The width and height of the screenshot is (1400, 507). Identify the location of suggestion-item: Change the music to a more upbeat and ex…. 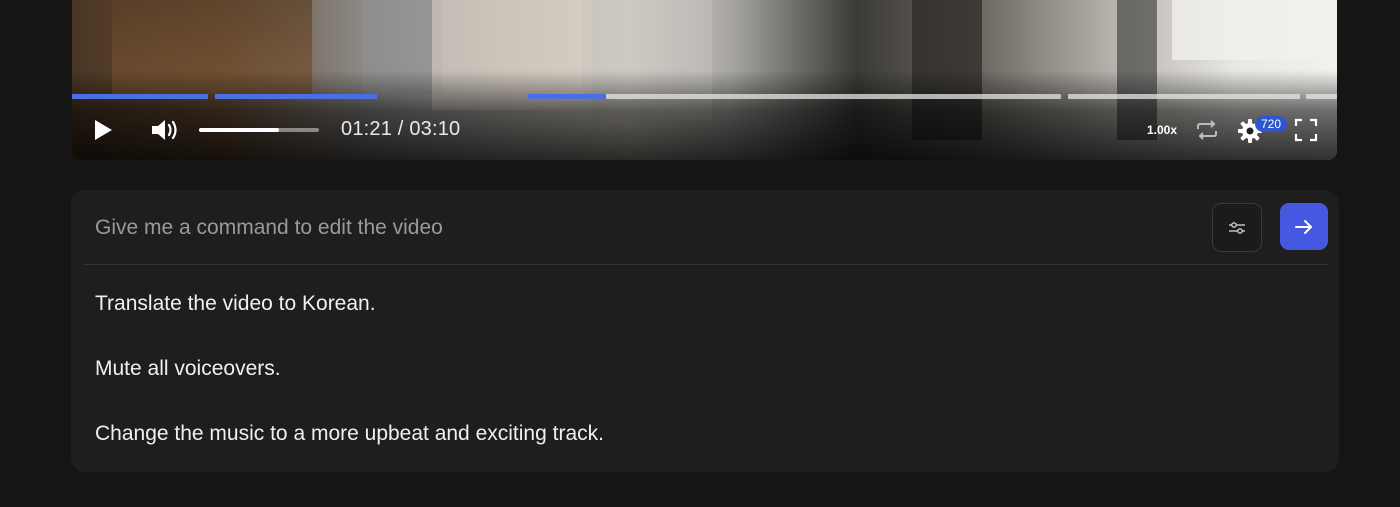
(349, 434).